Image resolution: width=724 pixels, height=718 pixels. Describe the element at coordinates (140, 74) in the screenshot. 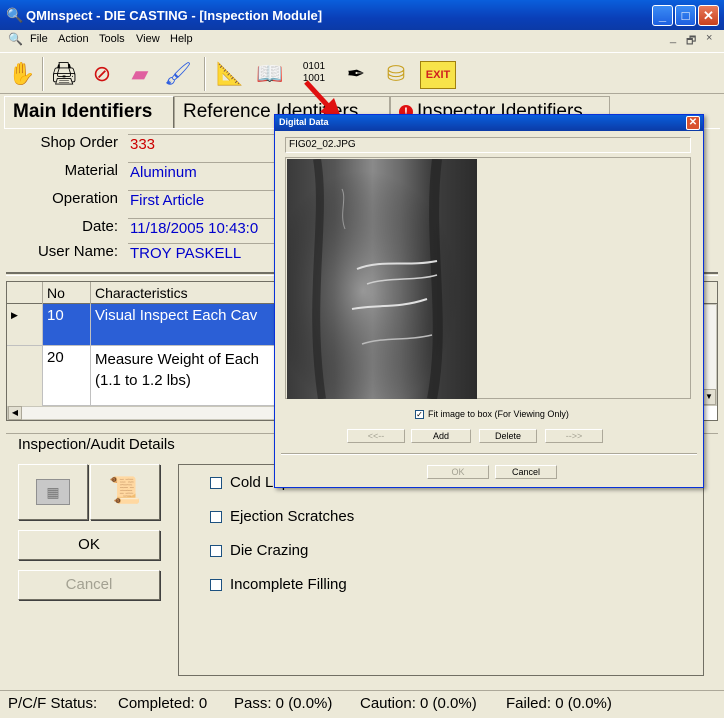

I see `eraser-icon: ▰` at that location.